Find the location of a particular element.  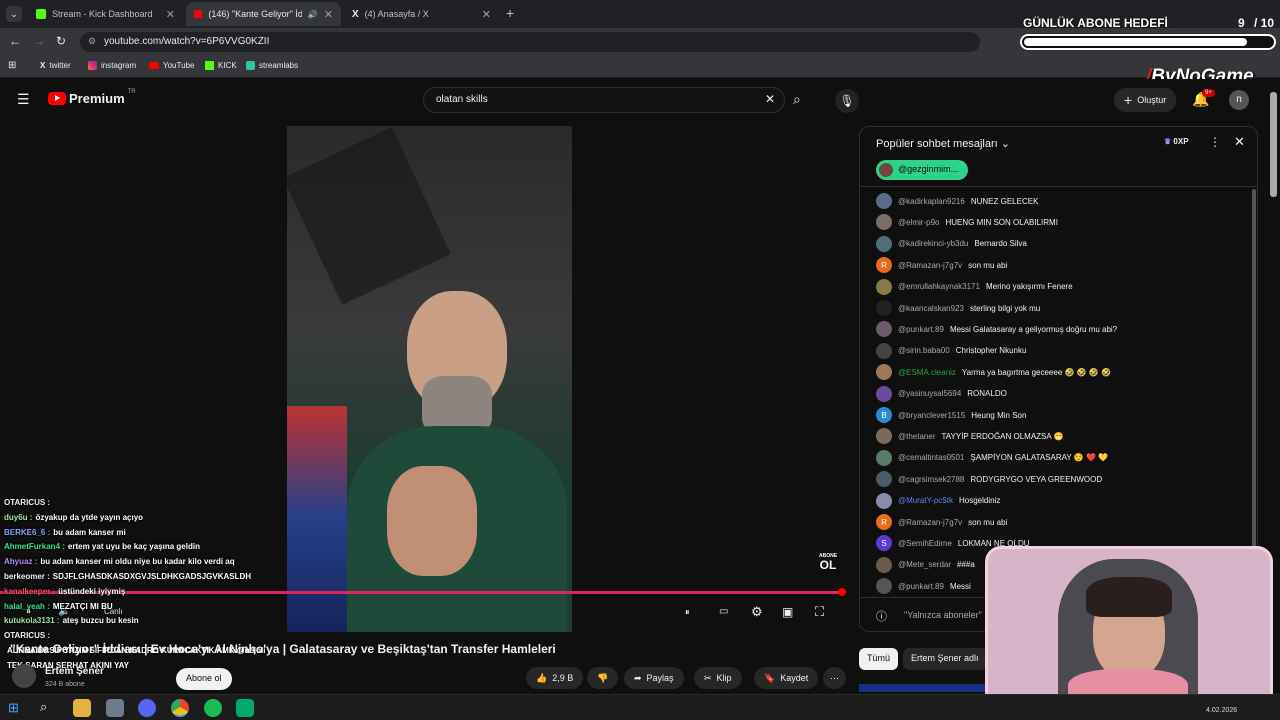

tab-search-icon: ⌄ is located at coordinates (14, 14).